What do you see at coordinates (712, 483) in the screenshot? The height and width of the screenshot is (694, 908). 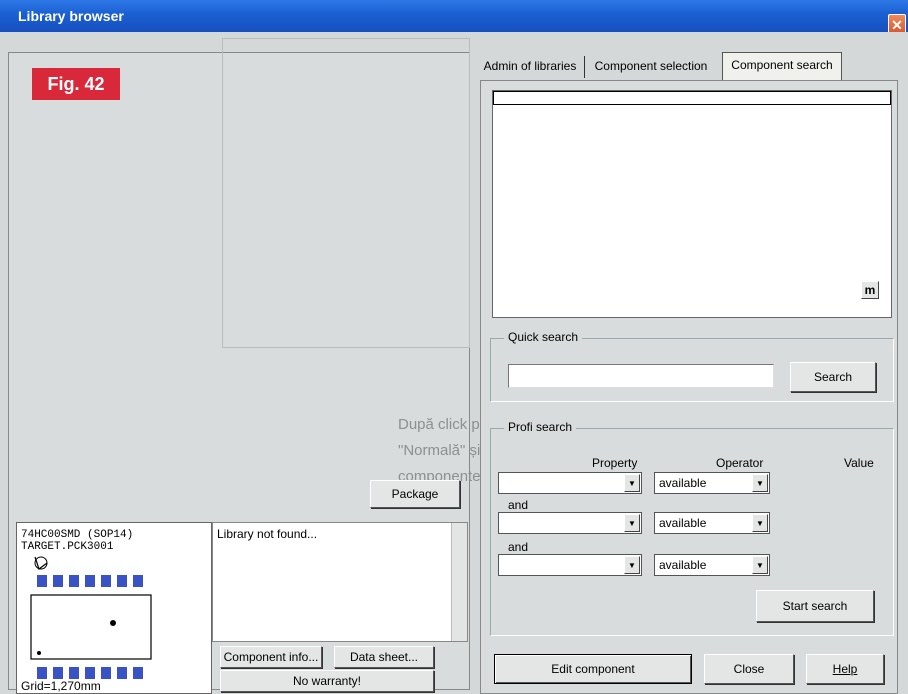 I see `operator-select-1: available ▼` at bounding box center [712, 483].